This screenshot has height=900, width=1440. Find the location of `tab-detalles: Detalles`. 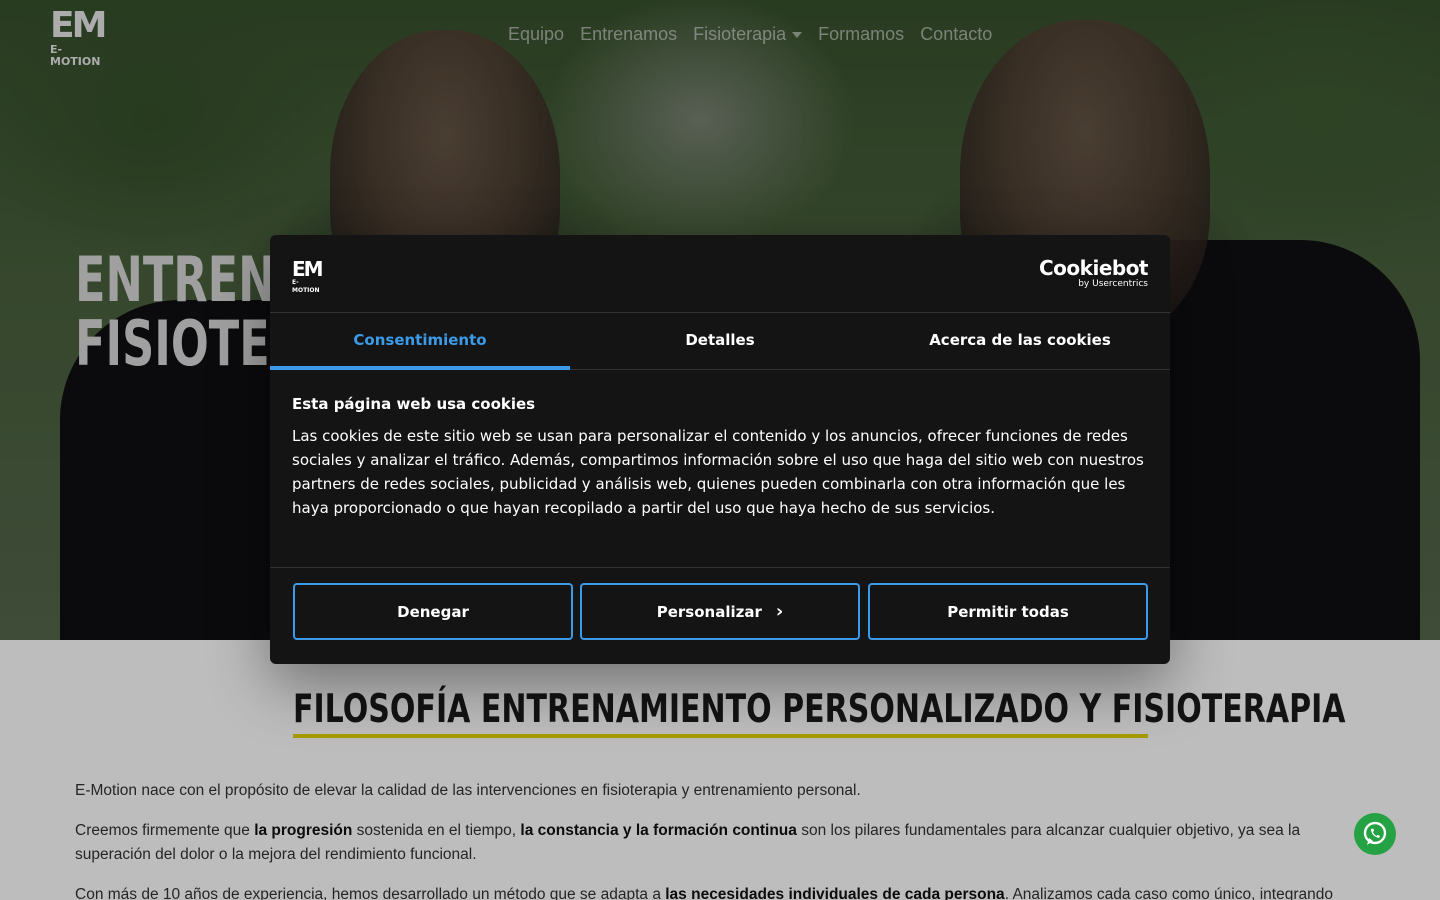

tab-detalles: Detalles is located at coordinates (720, 341).